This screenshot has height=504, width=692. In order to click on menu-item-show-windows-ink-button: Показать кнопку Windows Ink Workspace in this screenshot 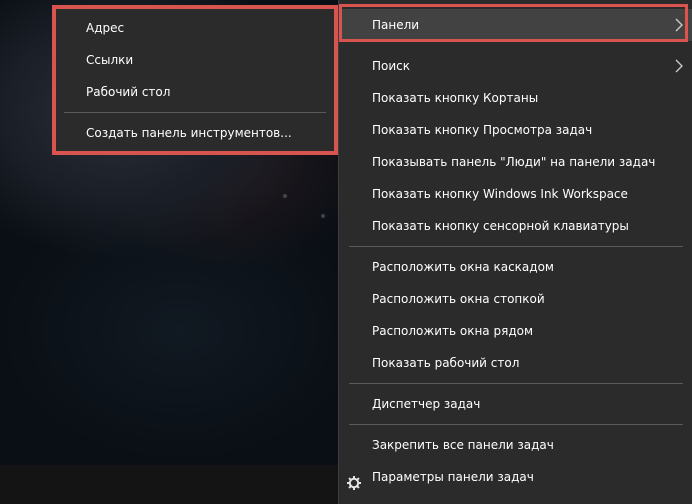, I will do `click(515, 194)`.